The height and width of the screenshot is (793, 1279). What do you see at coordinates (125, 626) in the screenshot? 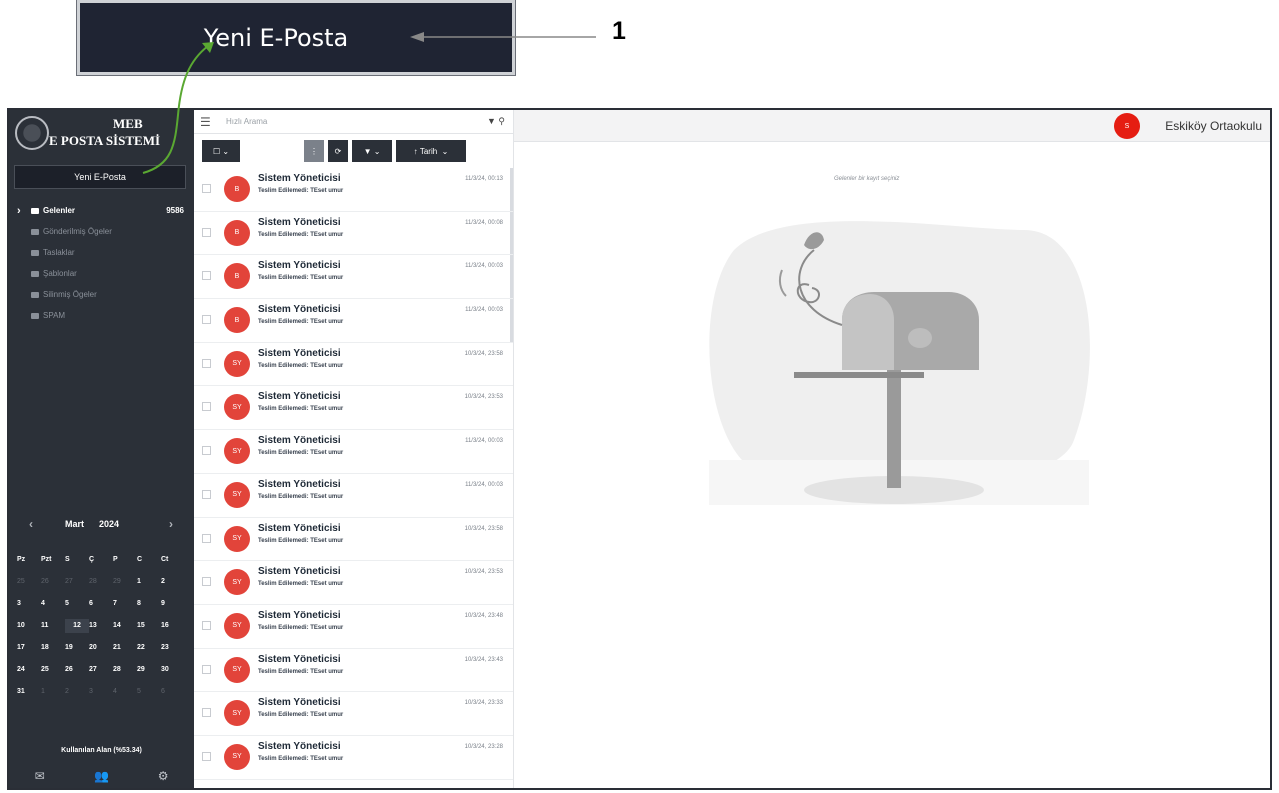
I see `calendar-day: 14` at bounding box center [125, 626].